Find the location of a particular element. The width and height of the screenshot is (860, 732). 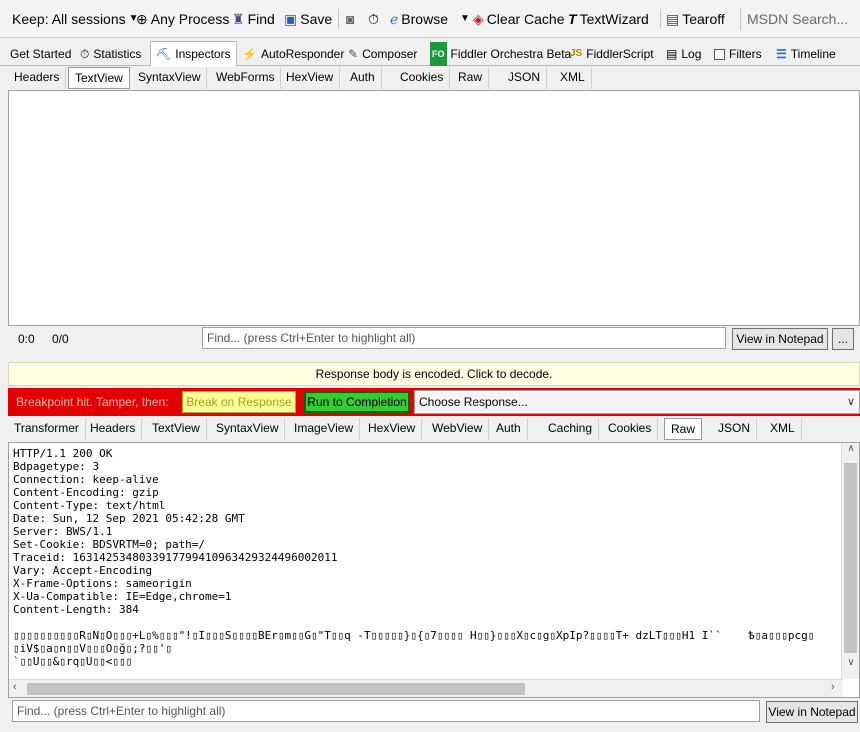

resp-tab-json: JSON is located at coordinates (735, 429).